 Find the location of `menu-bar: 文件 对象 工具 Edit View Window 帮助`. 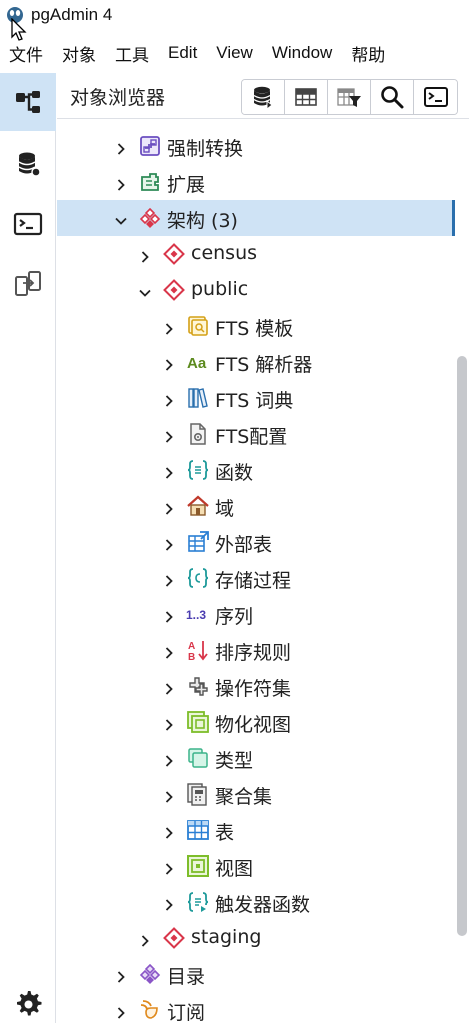

menu-bar: 文件 对象 工具 Edit View Window 帮助 is located at coordinates (234, 53).